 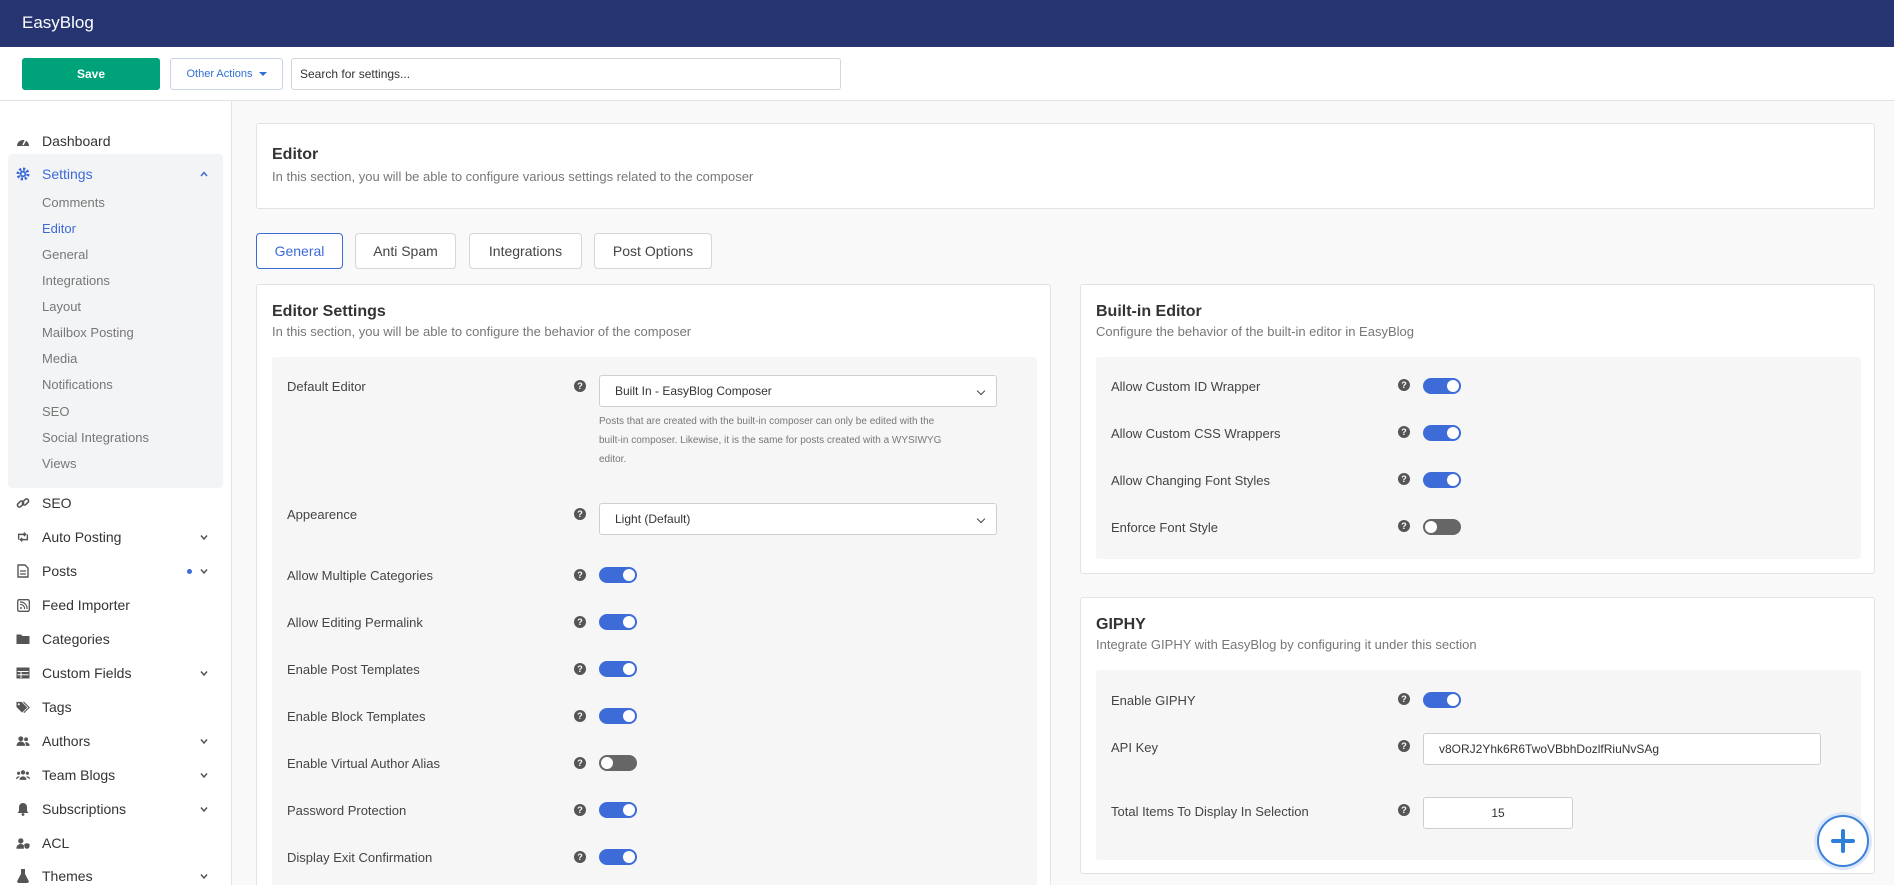 I want to click on top-bar: EasyBlog, so click(x=947, y=23).